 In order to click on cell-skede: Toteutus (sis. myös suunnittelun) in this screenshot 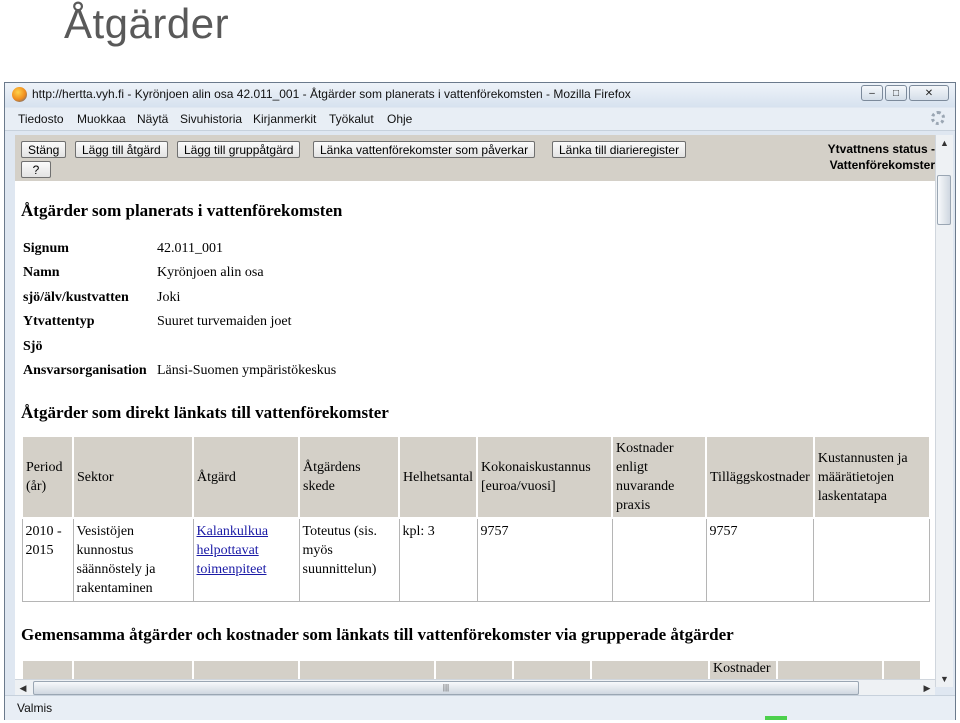, I will do `click(349, 559)`.